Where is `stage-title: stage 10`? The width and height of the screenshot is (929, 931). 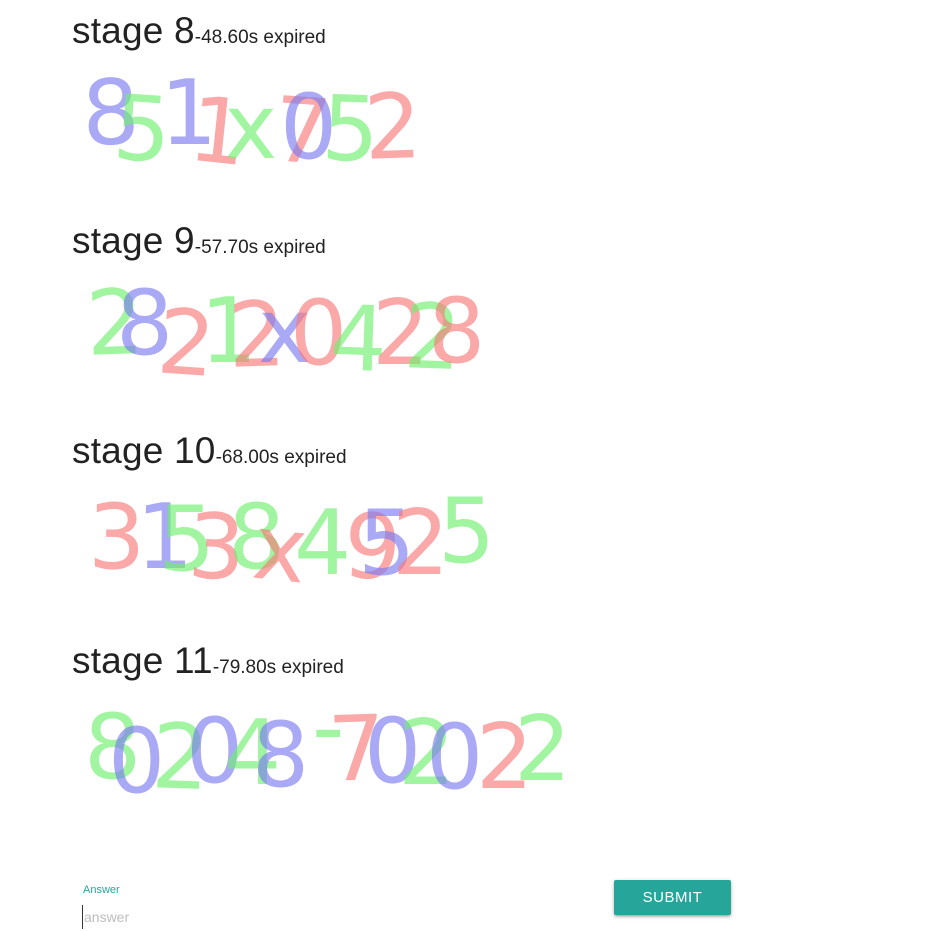 stage-title: stage 10 is located at coordinates (144, 450).